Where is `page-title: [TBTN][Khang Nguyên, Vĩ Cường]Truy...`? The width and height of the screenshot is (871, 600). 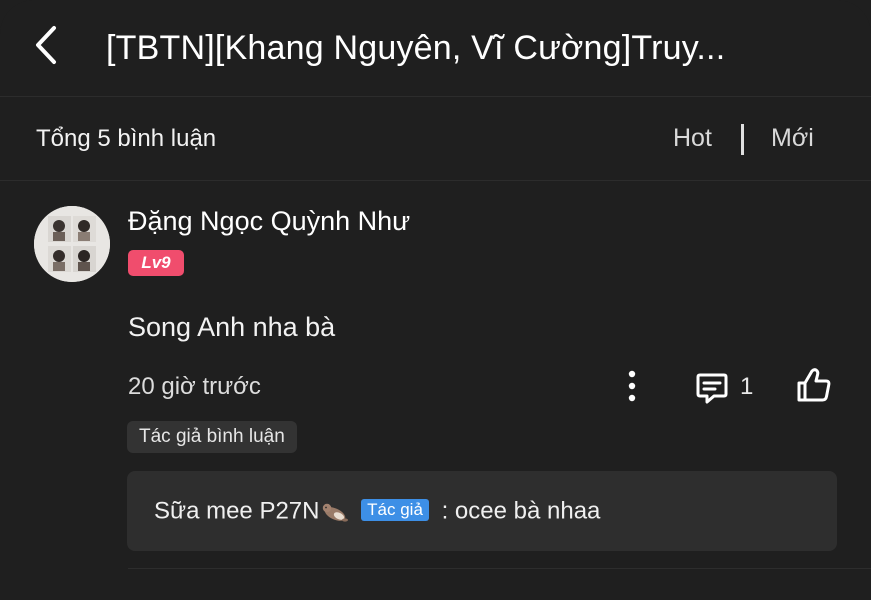
page-title: [TBTN][Khang Nguyên, Vĩ Cường]Truy... is located at coordinates (416, 48).